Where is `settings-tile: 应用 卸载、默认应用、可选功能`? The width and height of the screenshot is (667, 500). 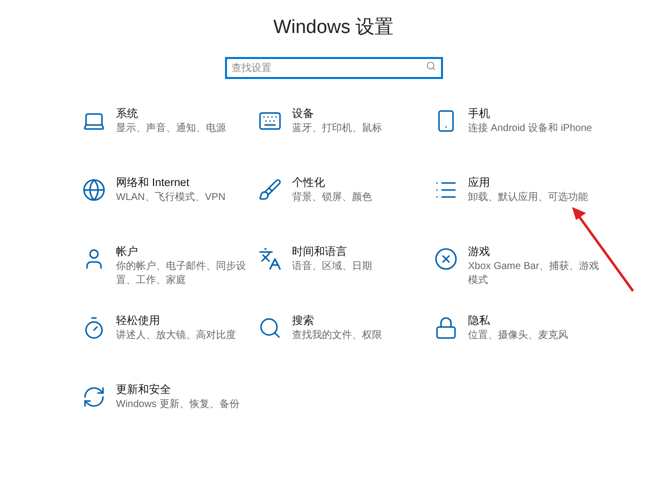 settings-tile: 应用 卸载、默认应用、可选功能 is located at coordinates (522, 200).